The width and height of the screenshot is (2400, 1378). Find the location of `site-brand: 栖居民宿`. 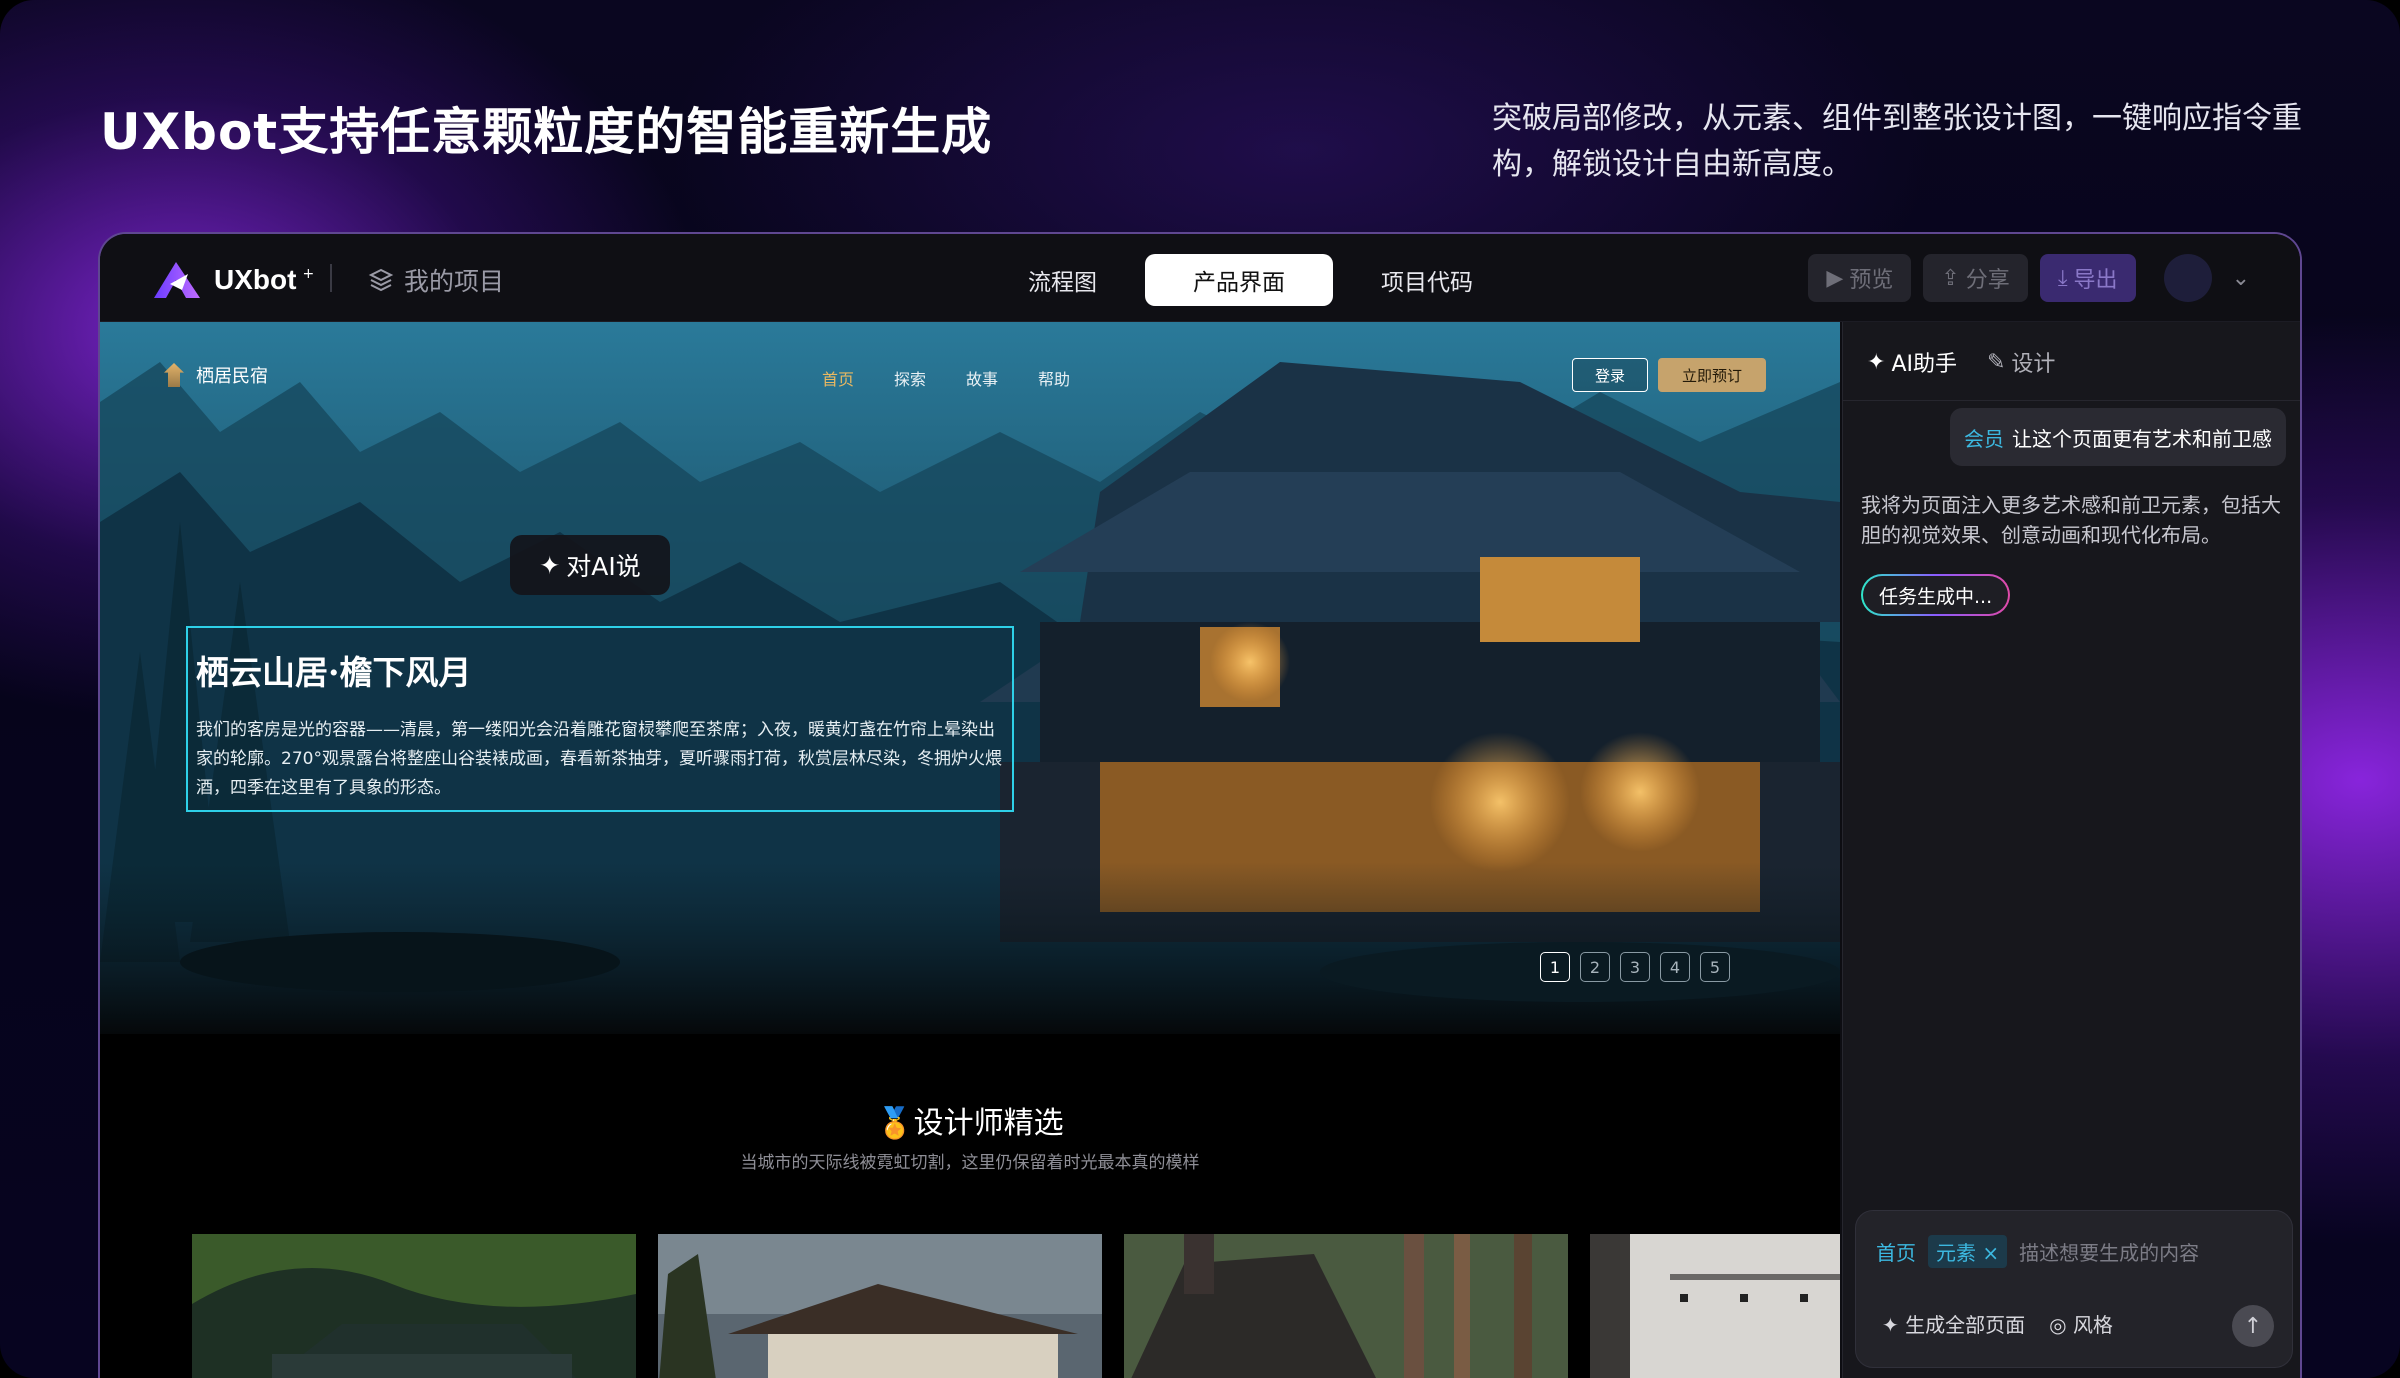

site-brand: 栖居民宿 is located at coordinates (216, 375).